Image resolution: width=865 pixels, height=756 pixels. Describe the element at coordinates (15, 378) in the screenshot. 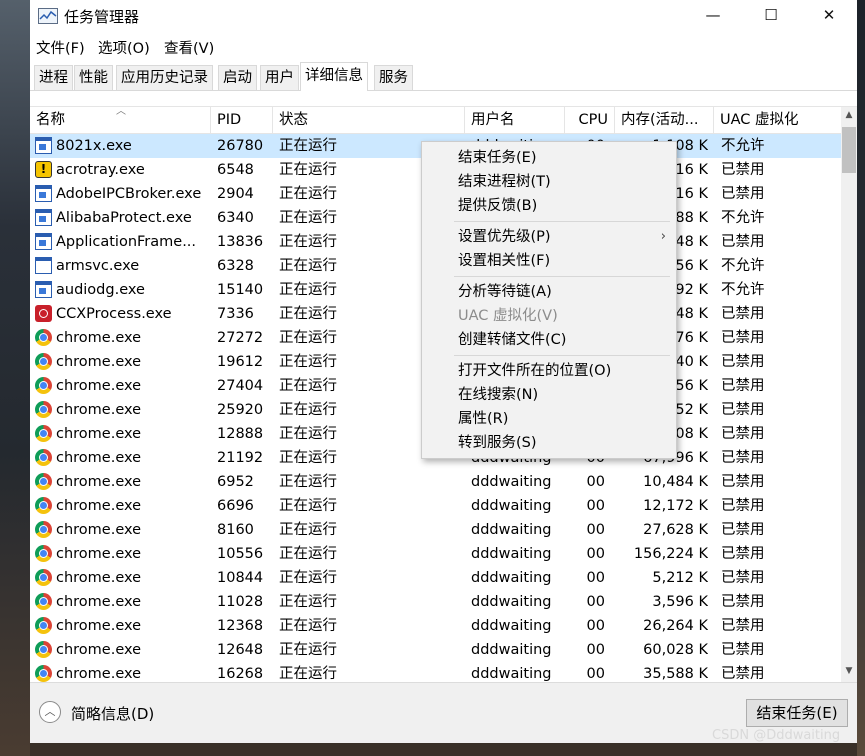

I see `desktop-edge-left` at that location.